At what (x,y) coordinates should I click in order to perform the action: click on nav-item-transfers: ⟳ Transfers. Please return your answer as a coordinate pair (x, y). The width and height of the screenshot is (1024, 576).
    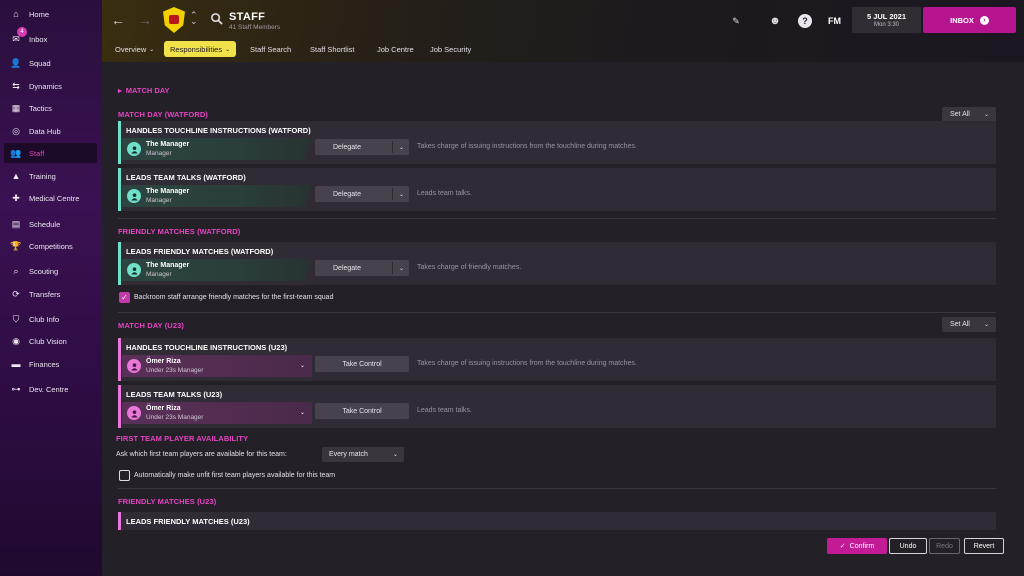
    Looking at the image, I should click on (50, 294).